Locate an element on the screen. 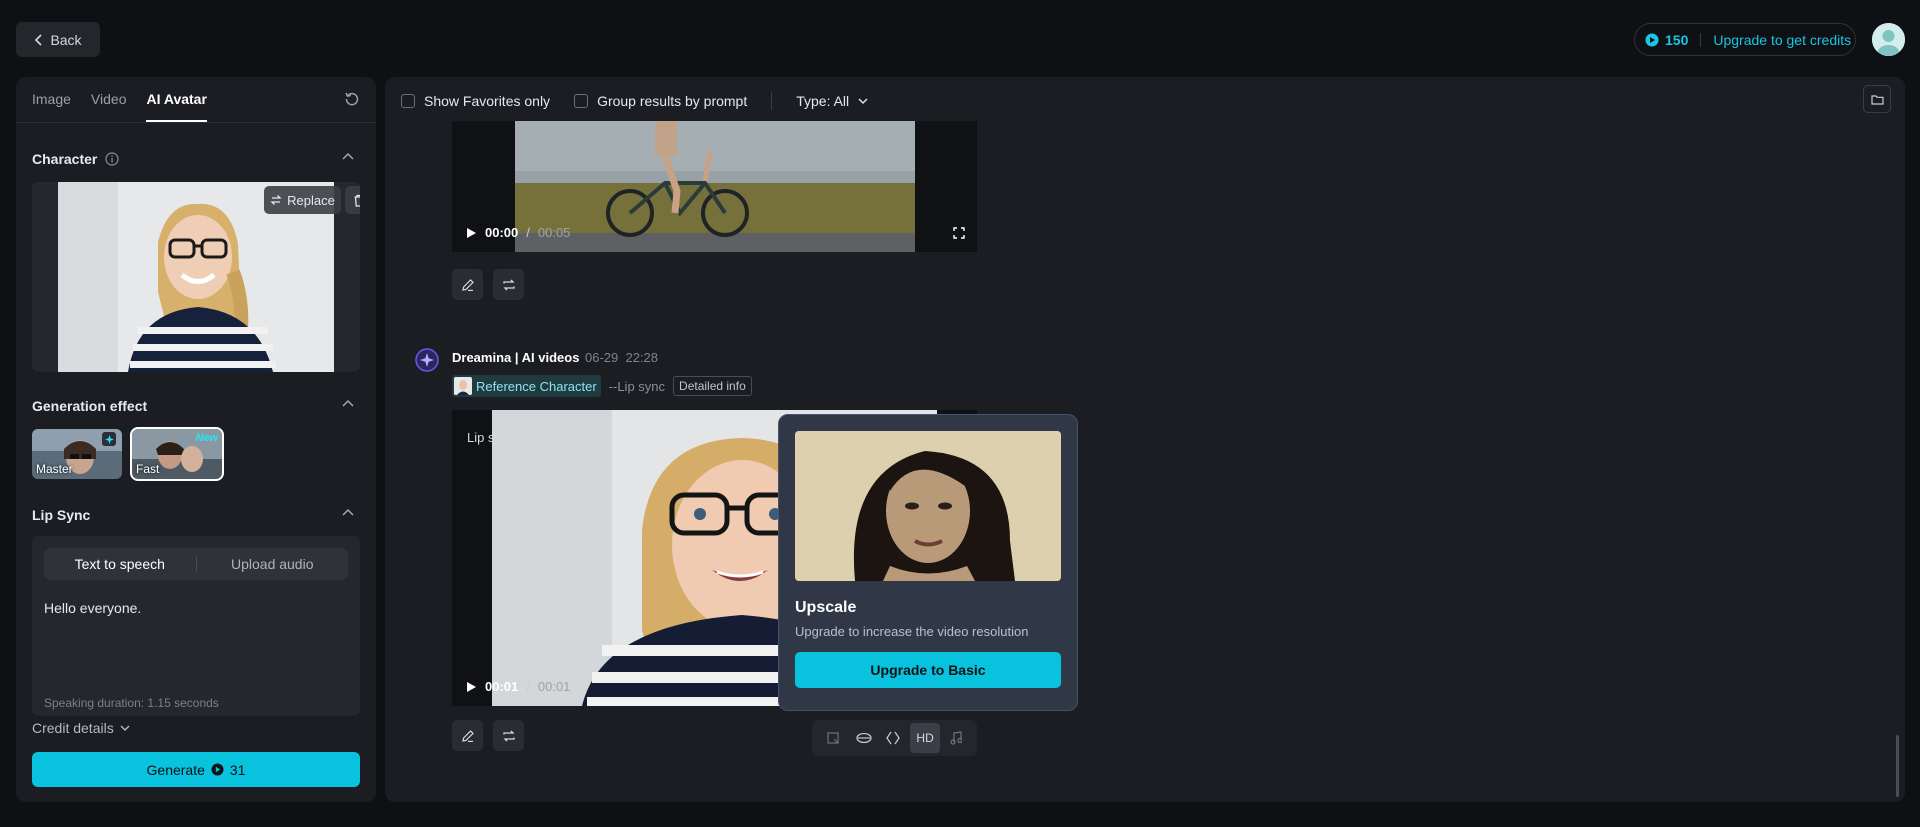 This screenshot has width=1920, height=827. character-title: Character is located at coordinates (65, 159).